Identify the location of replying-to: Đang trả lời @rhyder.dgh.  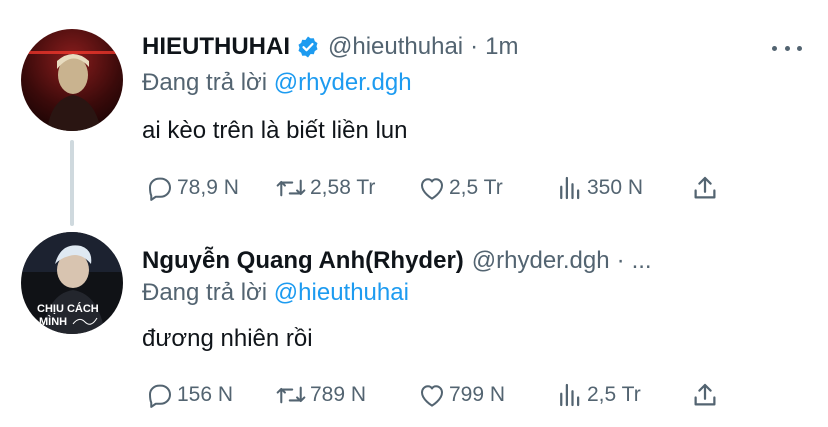
(277, 83).